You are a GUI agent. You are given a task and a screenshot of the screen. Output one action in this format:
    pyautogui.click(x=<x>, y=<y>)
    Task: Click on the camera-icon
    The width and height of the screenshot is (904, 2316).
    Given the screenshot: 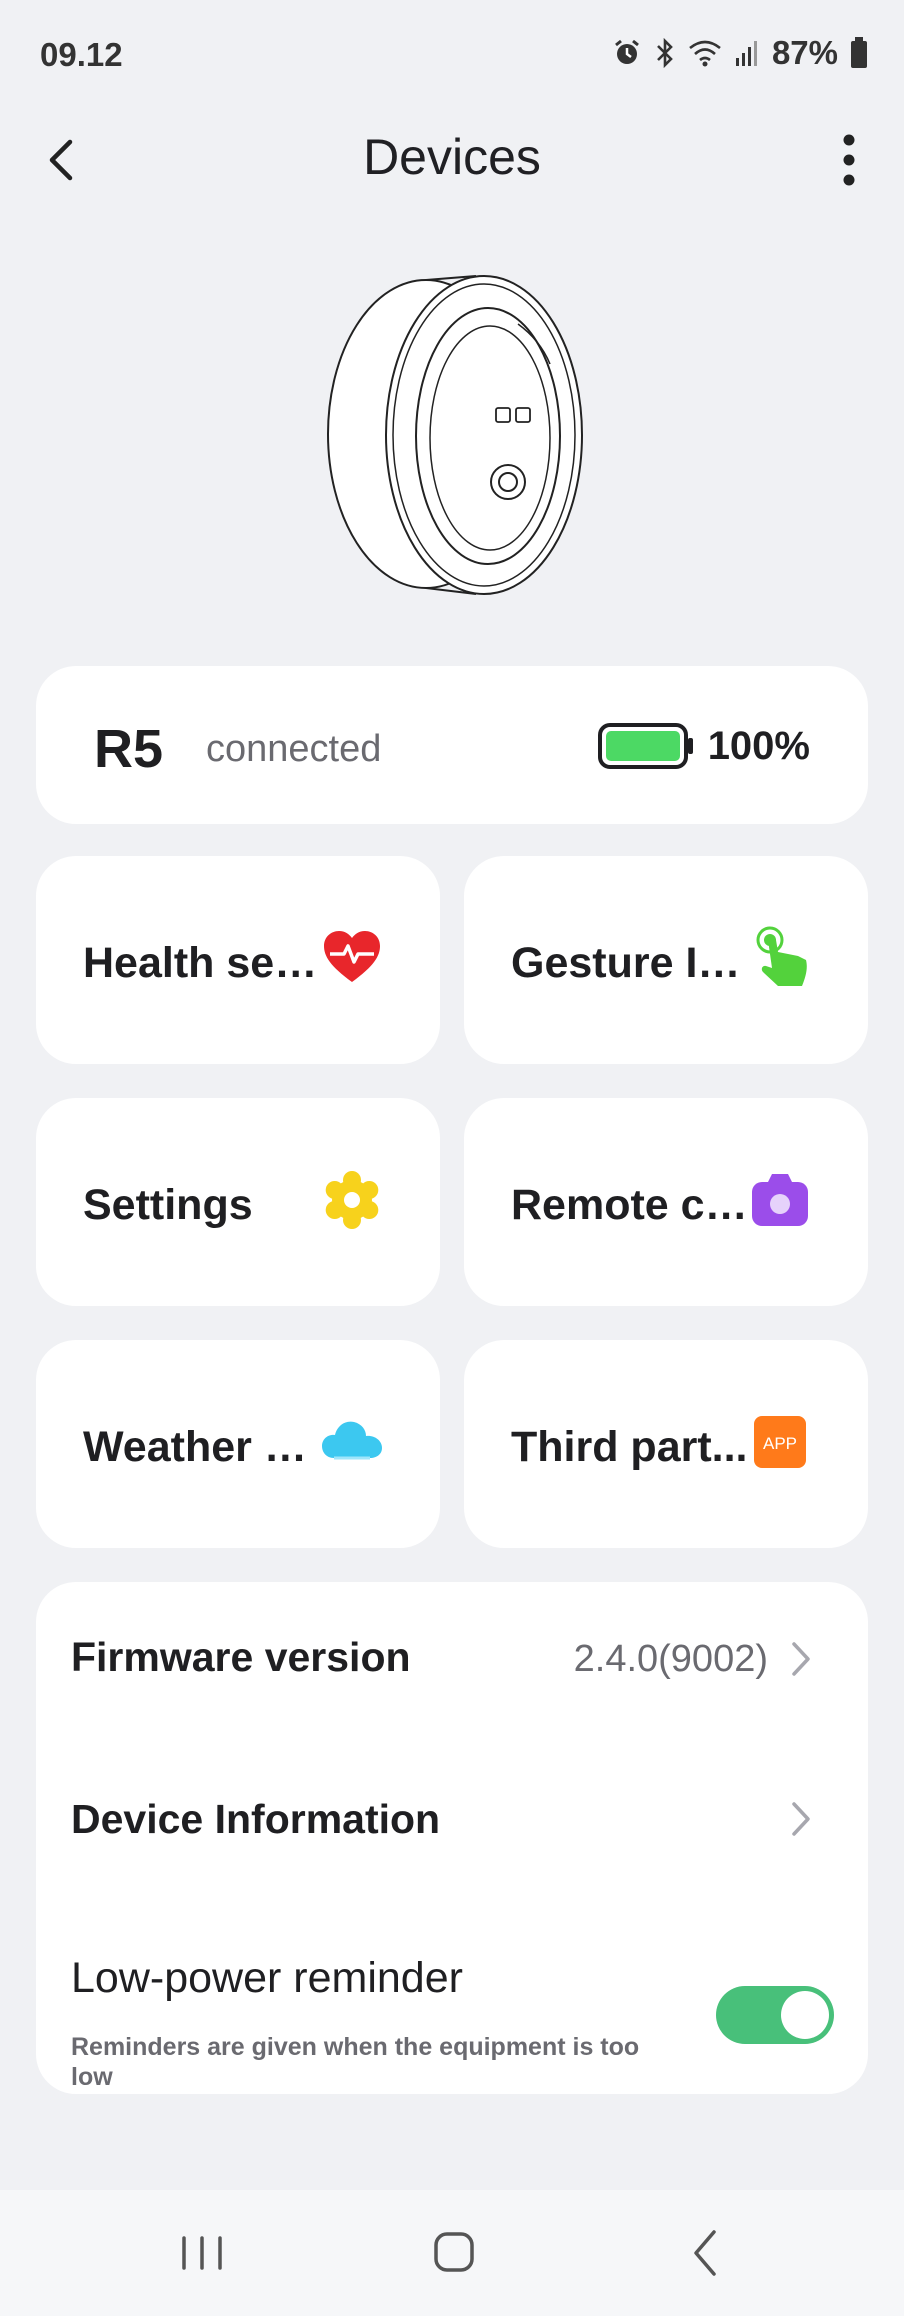 What is the action you would take?
    pyautogui.click(x=780, y=1200)
    